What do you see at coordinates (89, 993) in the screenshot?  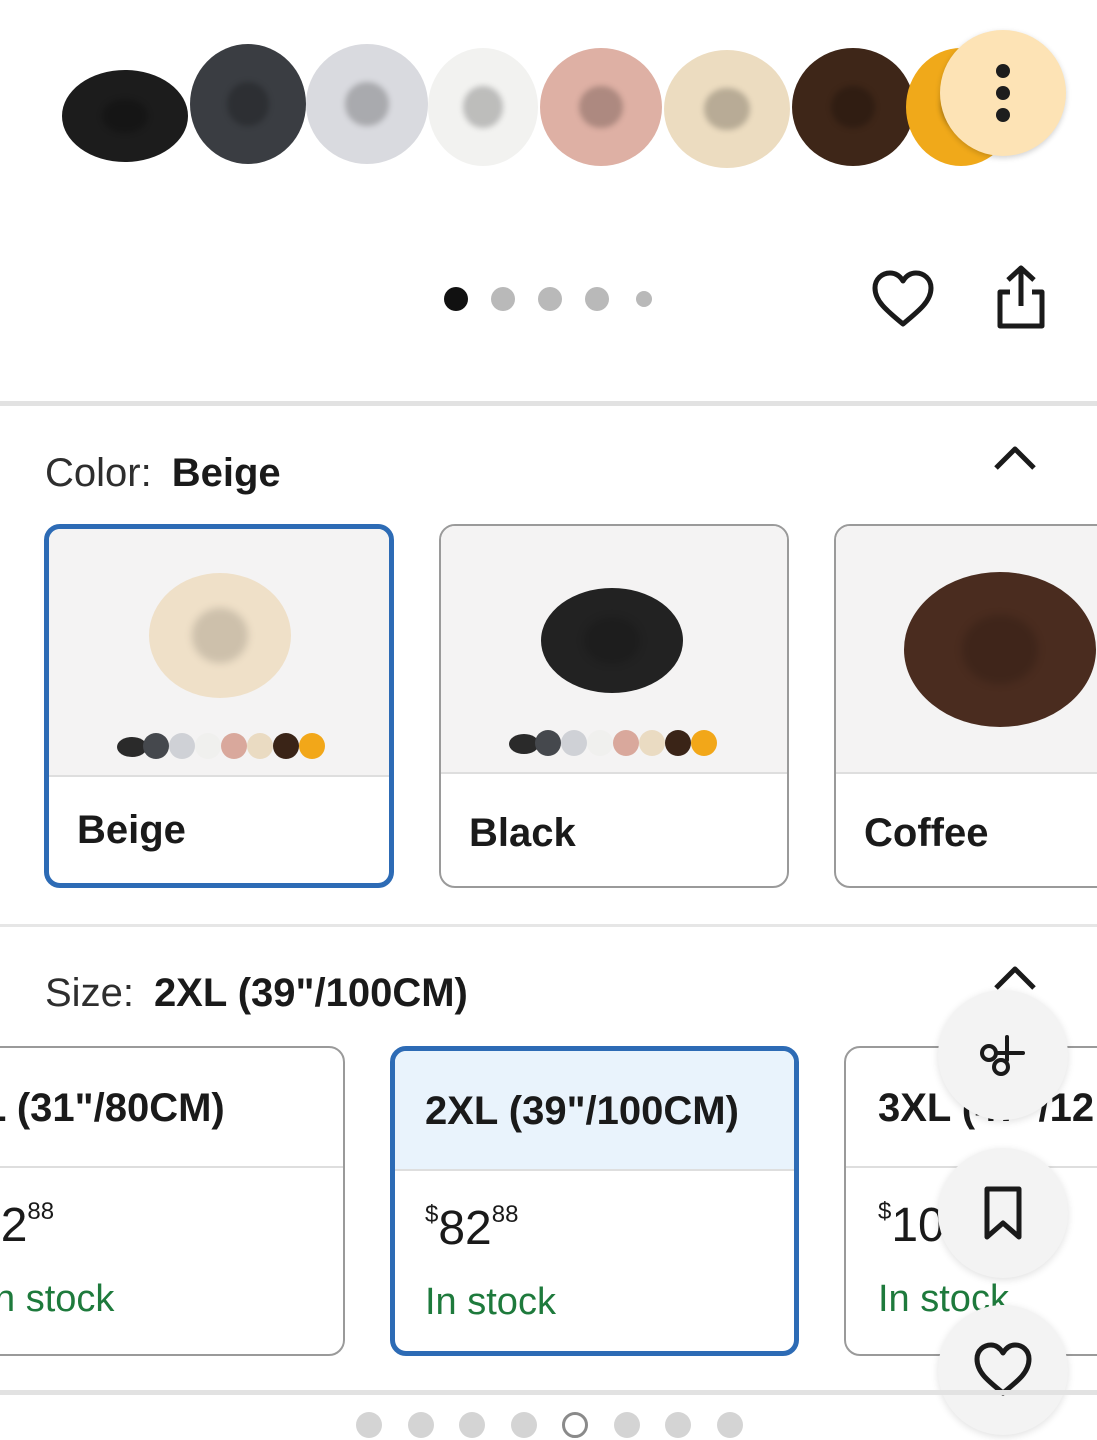 I see `size-label: Size:` at bounding box center [89, 993].